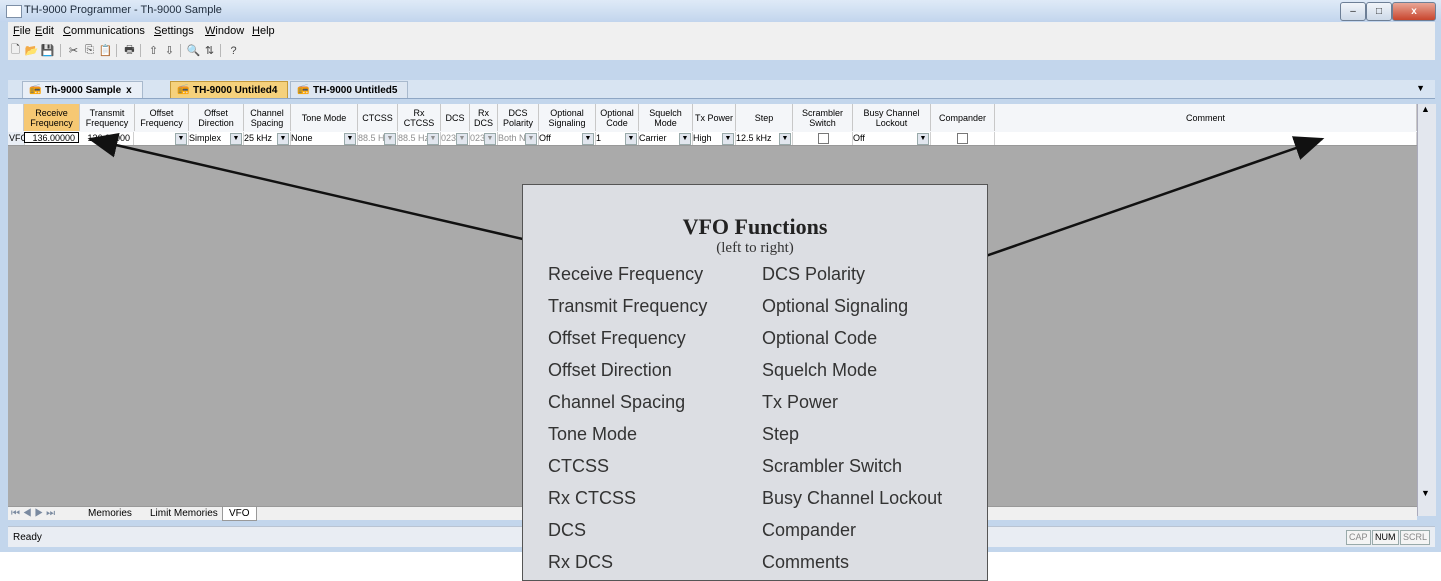  What do you see at coordinates (193, 50) in the screenshot?
I see `find-icon: 🔍` at bounding box center [193, 50].